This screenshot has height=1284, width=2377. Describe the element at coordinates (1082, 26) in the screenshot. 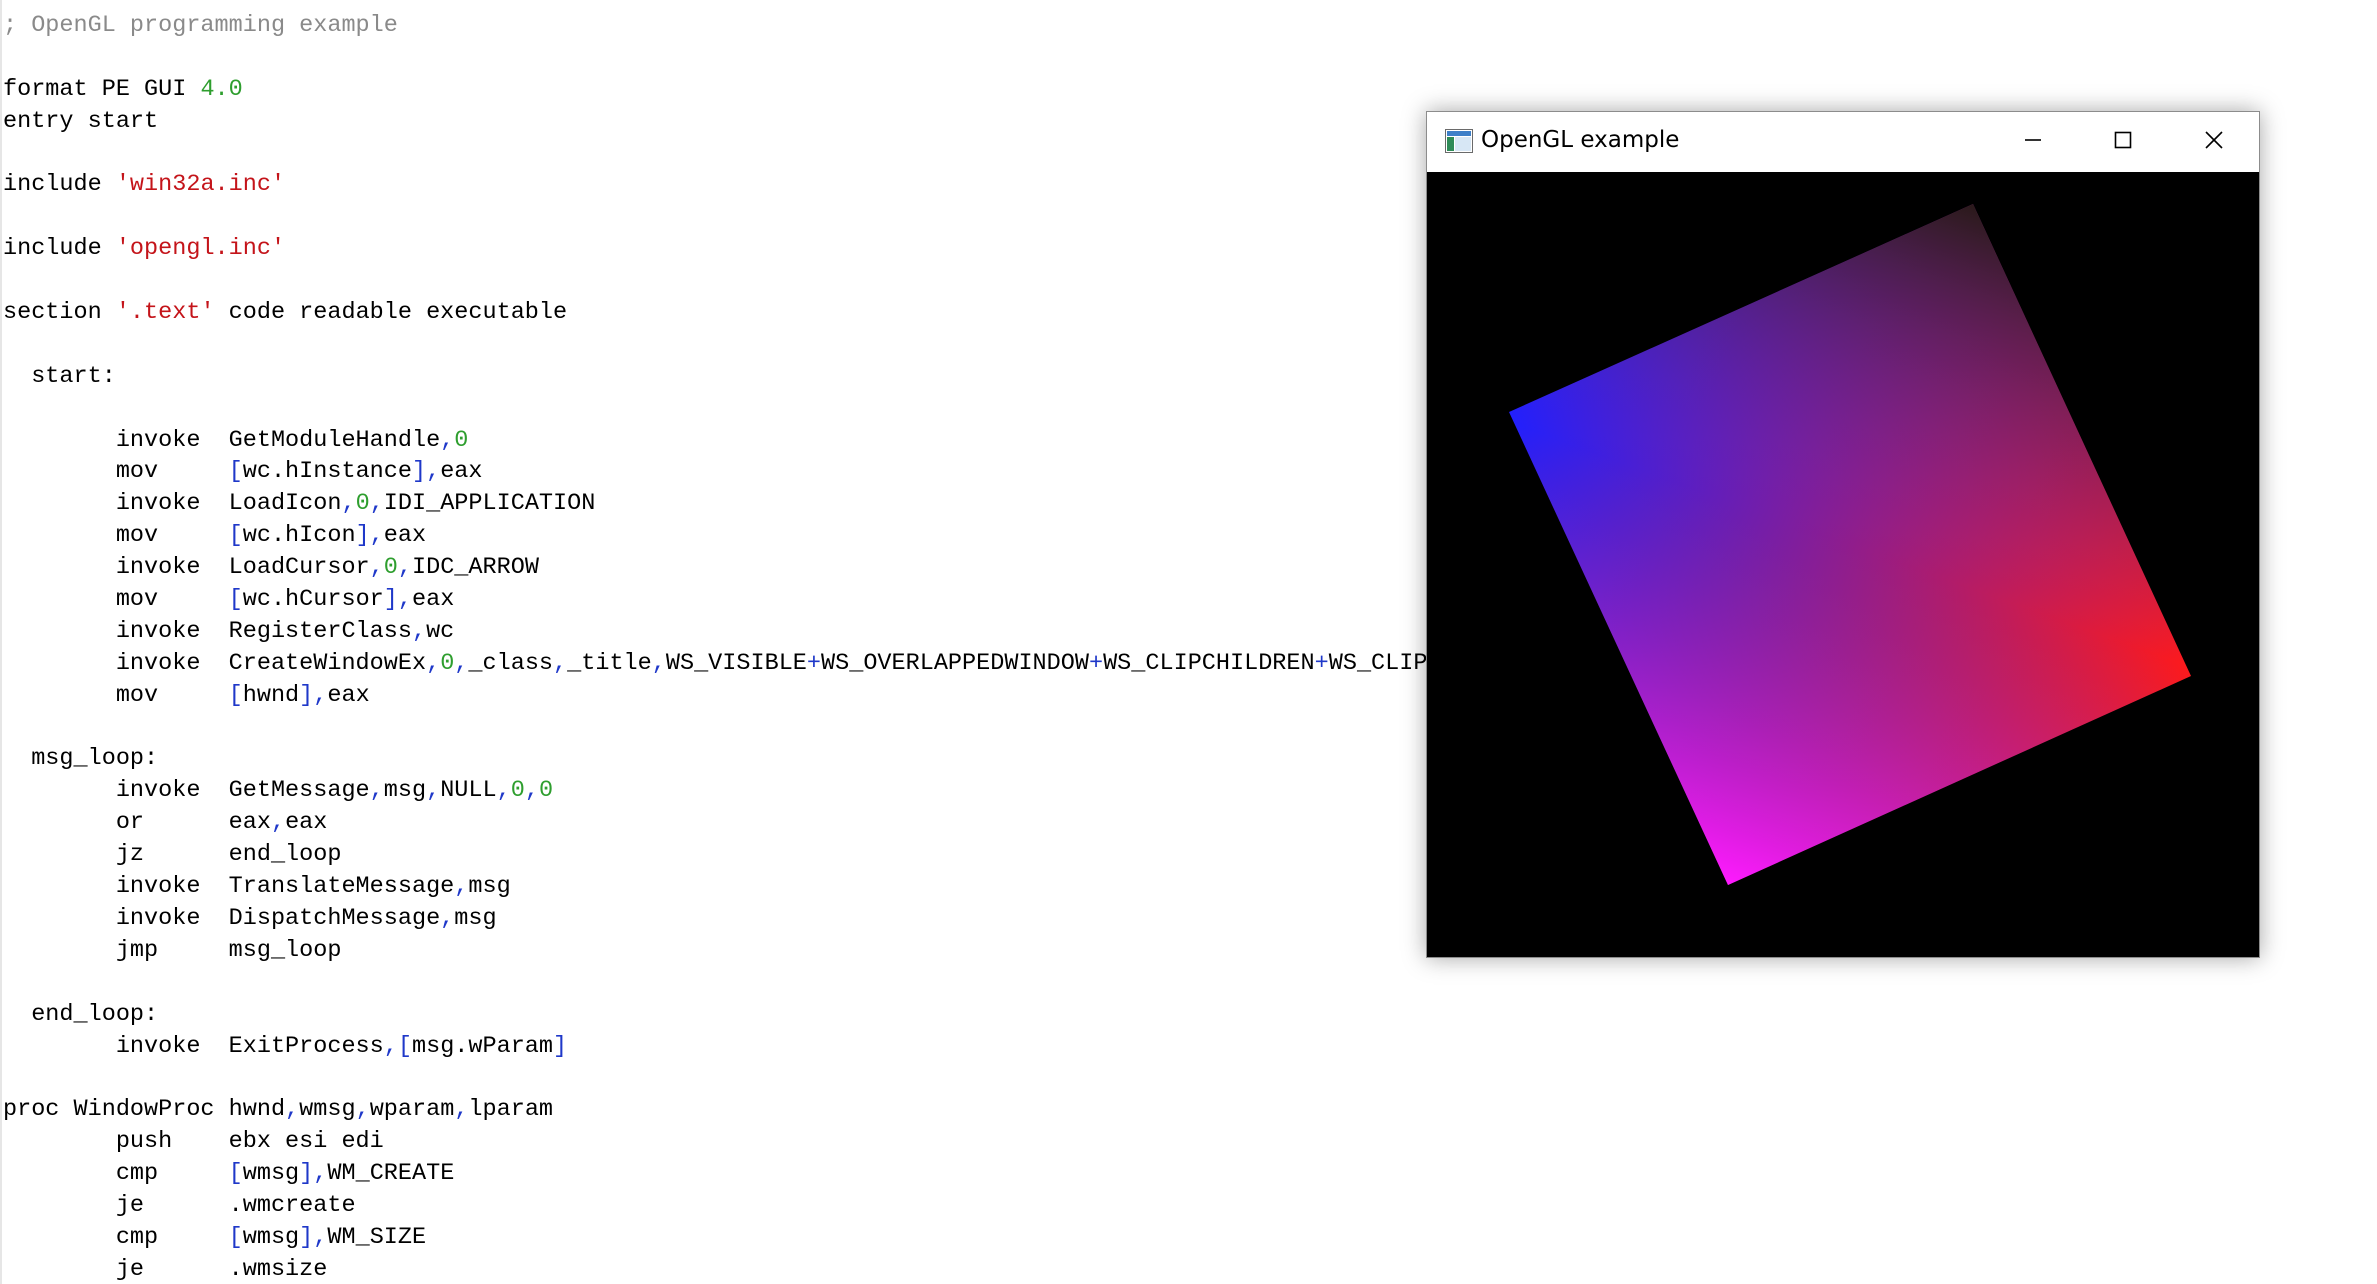

I see `code-line: ; OpenGL programming example` at that location.